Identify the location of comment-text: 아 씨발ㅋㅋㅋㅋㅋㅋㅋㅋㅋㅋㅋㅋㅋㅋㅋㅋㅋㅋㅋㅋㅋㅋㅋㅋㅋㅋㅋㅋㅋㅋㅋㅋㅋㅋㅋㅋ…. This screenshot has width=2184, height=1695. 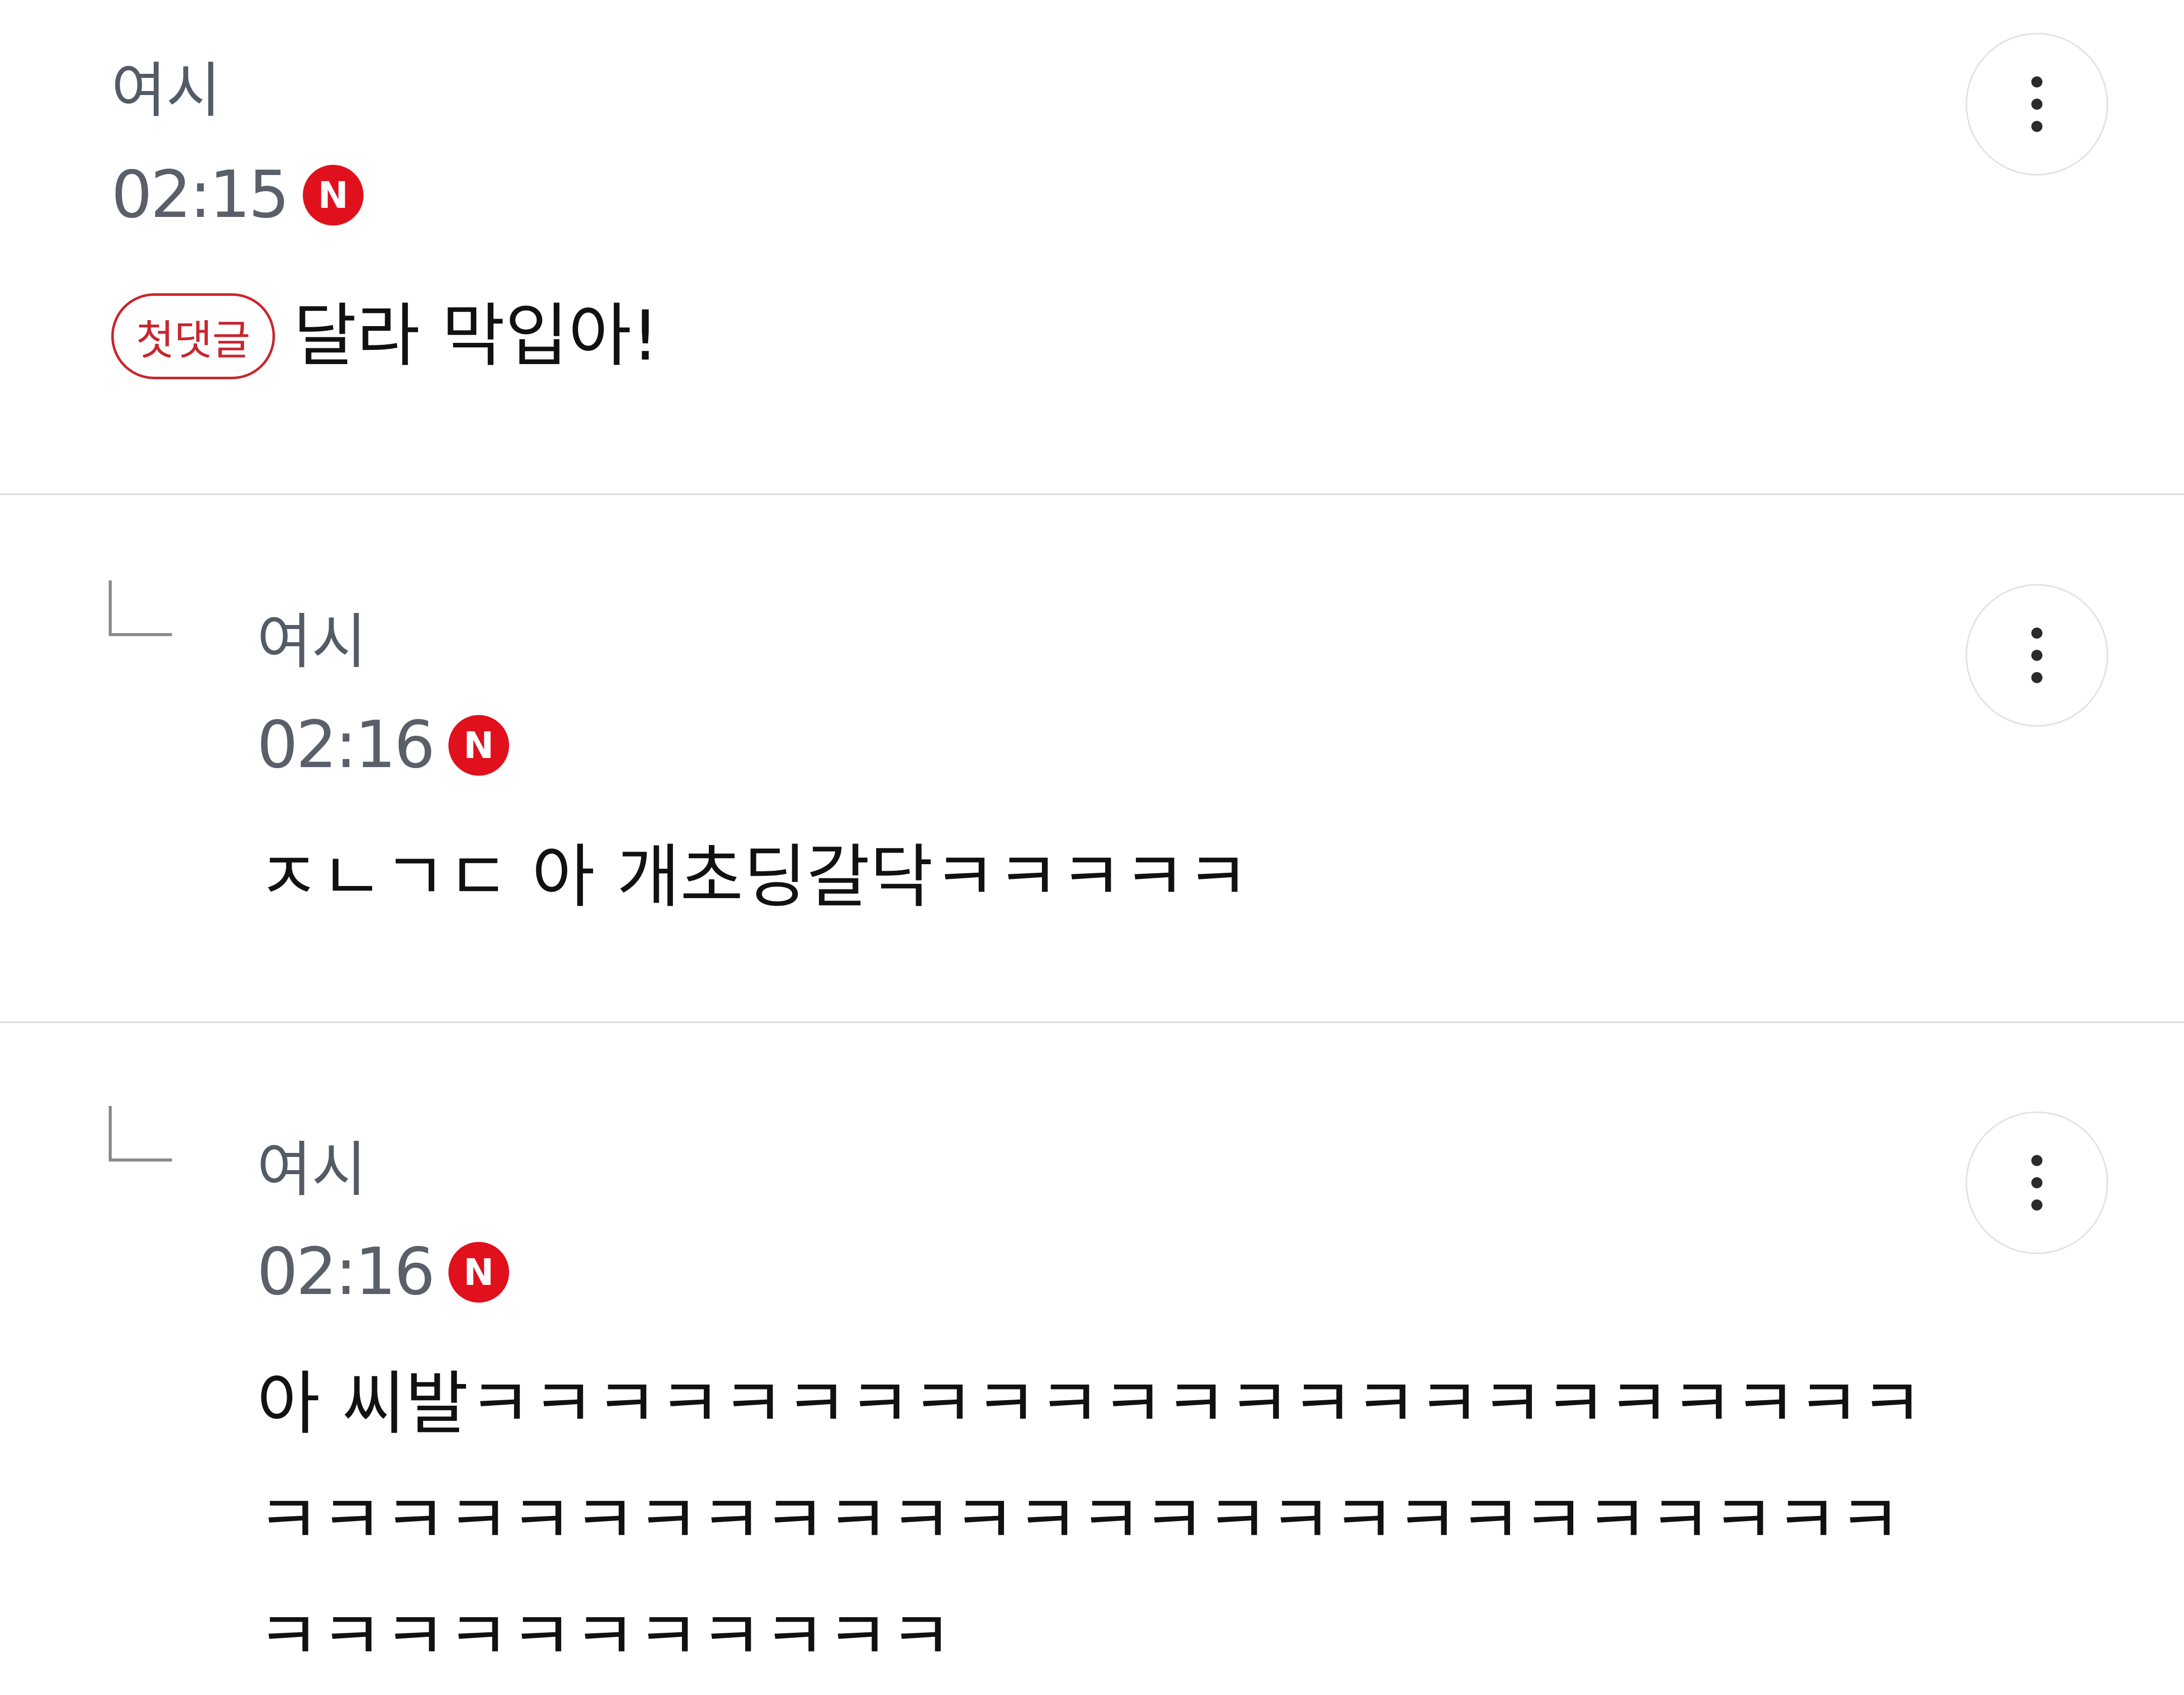
(1090, 1520).